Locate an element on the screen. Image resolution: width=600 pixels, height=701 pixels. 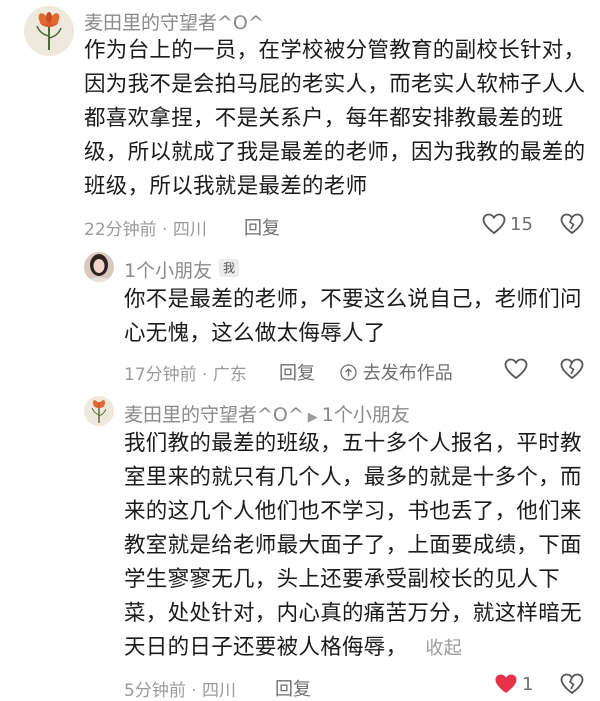
portrait-avatar-icon is located at coordinates (99, 267).